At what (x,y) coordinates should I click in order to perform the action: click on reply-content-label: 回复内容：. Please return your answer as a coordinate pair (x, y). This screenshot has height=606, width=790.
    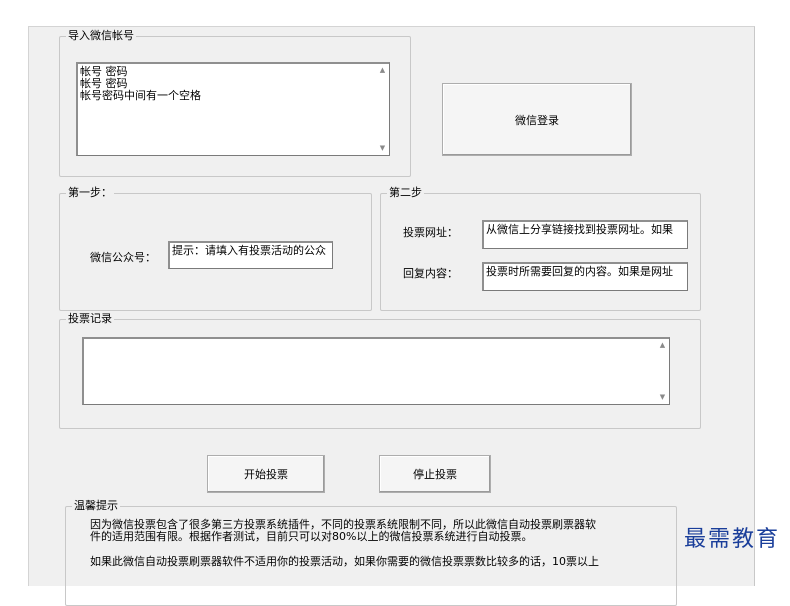
    Looking at the image, I should click on (430, 273).